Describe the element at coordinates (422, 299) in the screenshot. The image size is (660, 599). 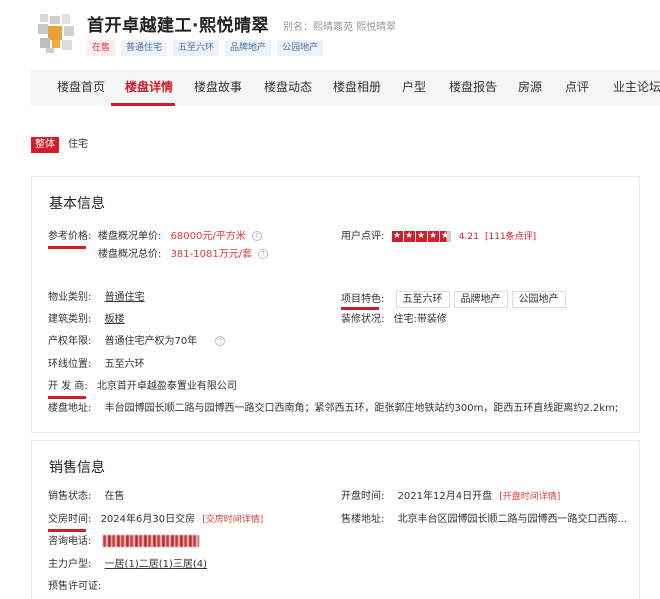
I see `feature-tag: 五至六环` at that location.